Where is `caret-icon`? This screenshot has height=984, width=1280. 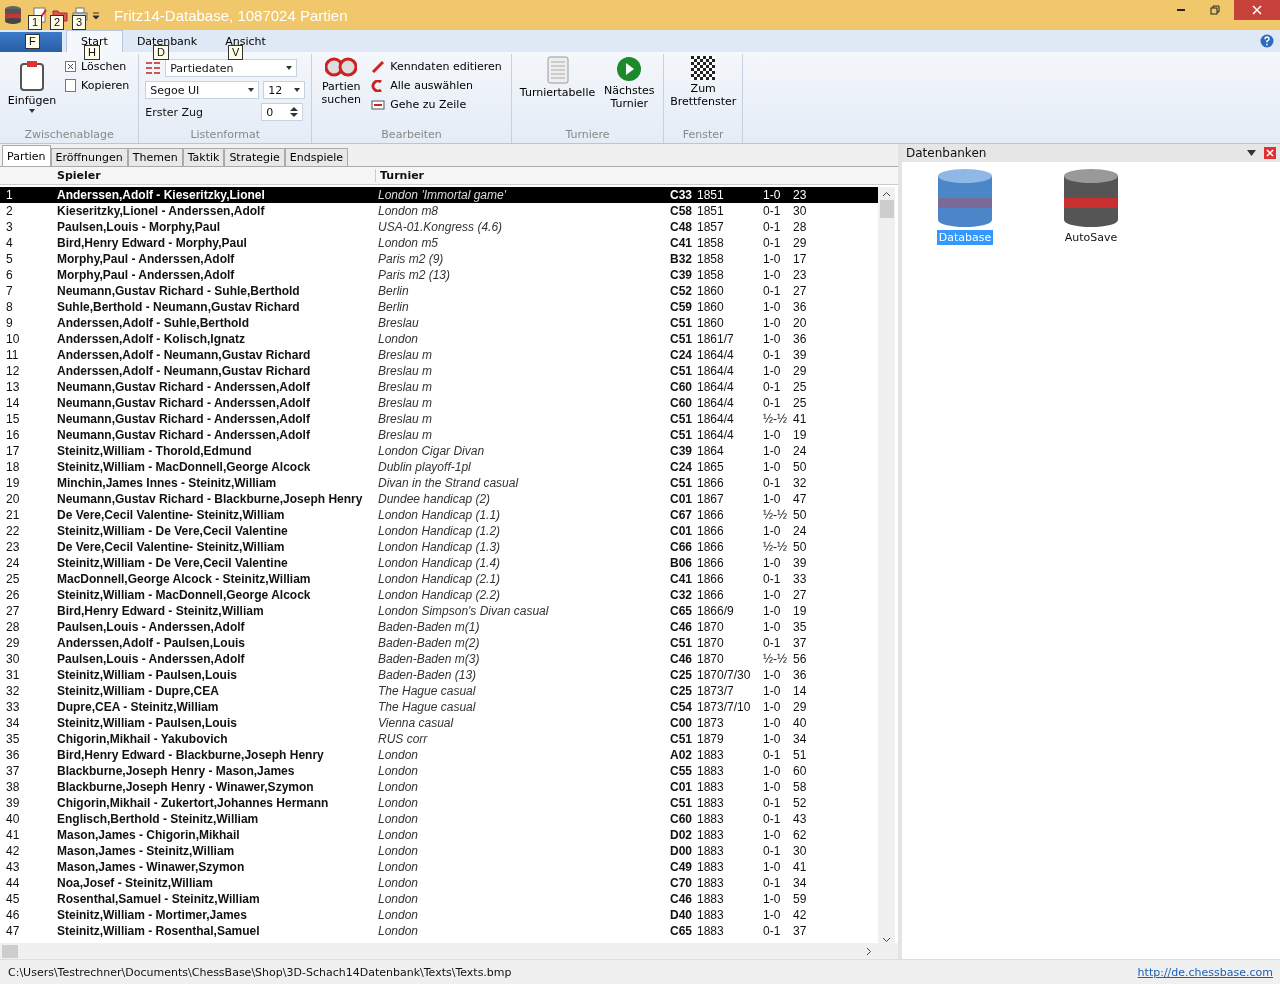
caret-icon is located at coordinates (297, 90).